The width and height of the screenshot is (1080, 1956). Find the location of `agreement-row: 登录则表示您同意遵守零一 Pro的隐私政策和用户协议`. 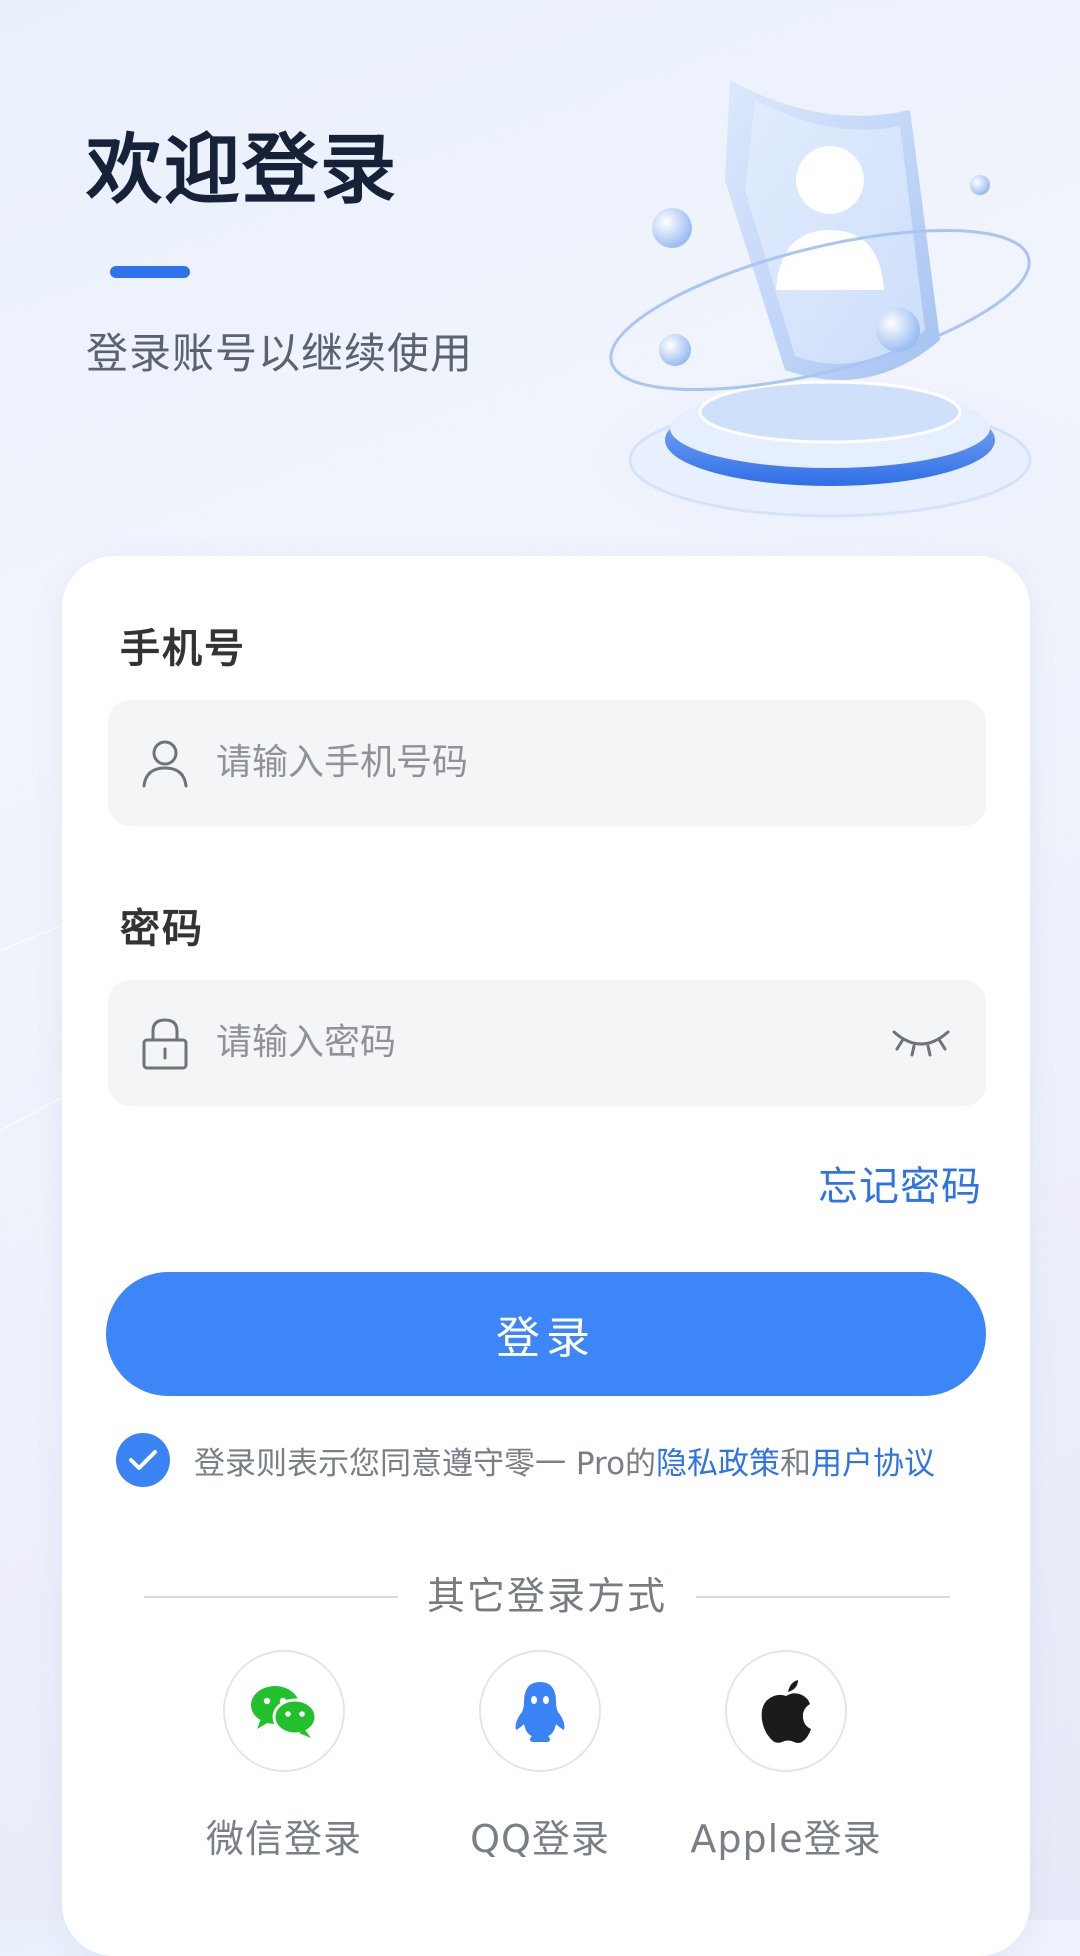

agreement-row: 登录则表示您同意遵守零一 Pro的隐私政策和用户协议 is located at coordinates (556, 1460).